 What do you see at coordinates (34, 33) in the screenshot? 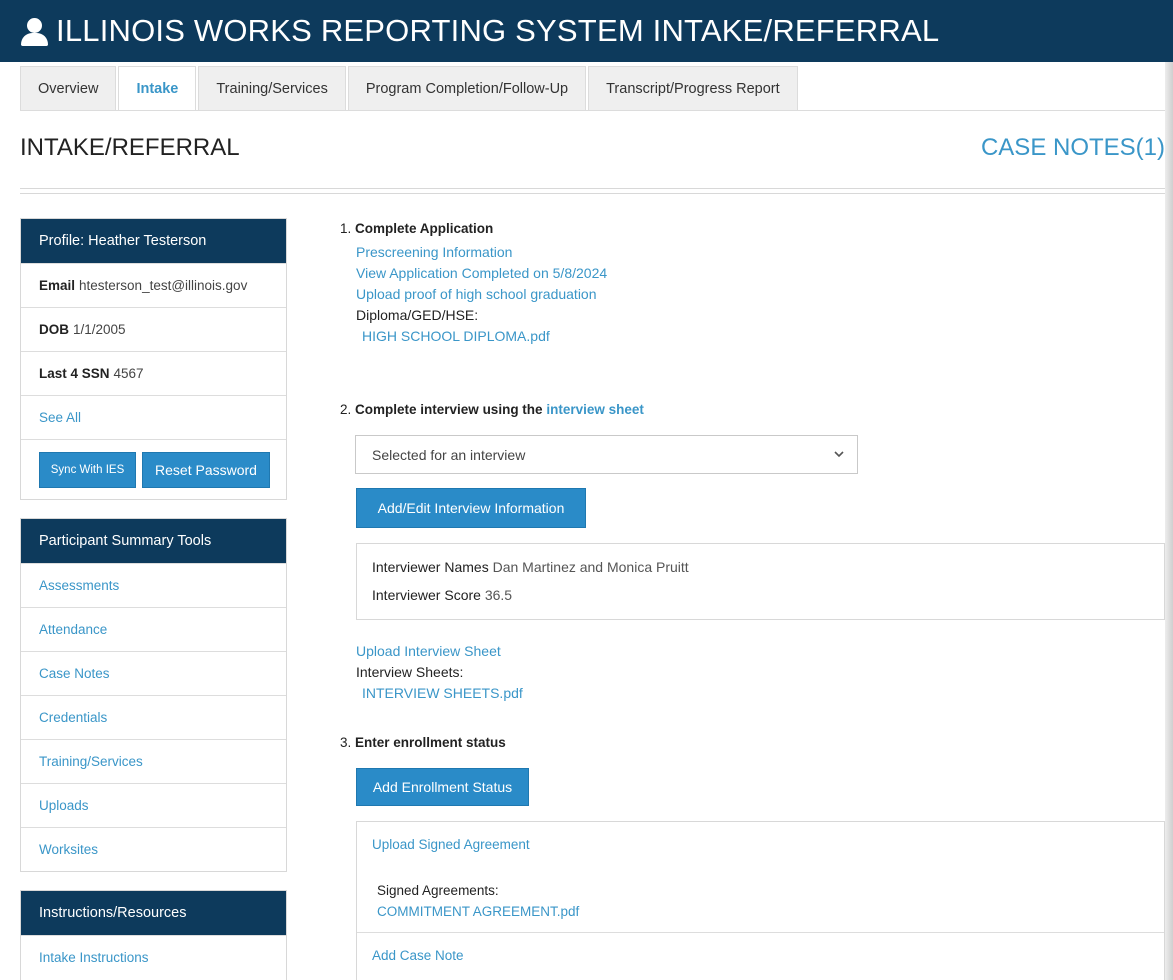
I see `user-icon` at bounding box center [34, 33].